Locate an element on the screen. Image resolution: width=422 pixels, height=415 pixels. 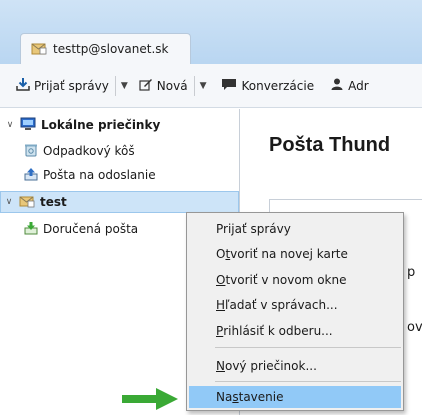
green-arrow-icon is located at coordinates (150, 399).